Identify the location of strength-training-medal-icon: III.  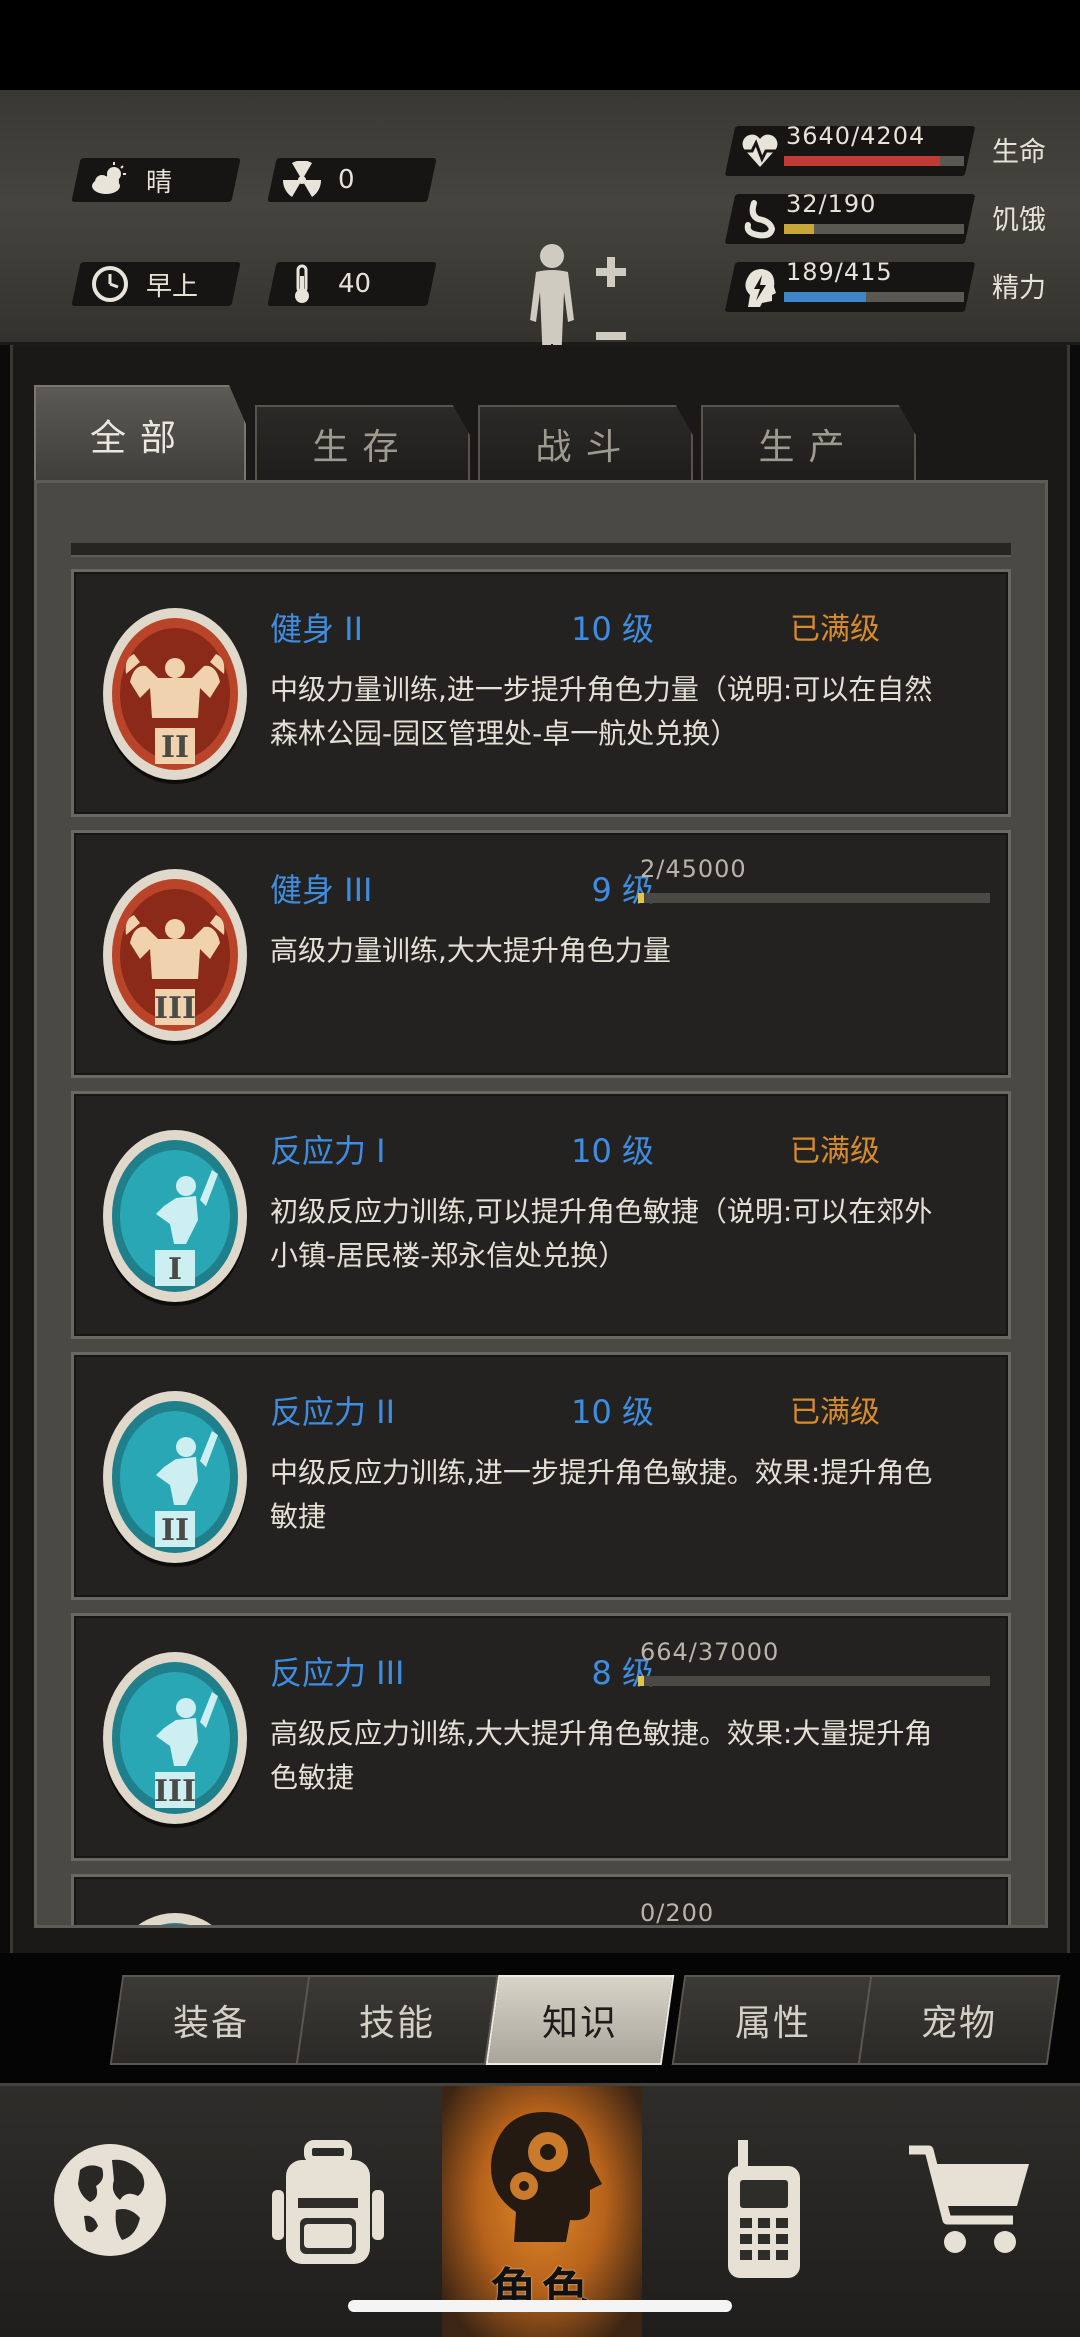
(175, 957).